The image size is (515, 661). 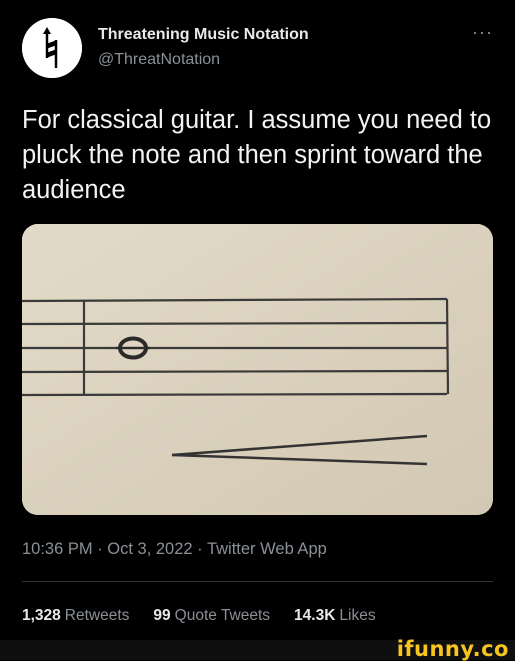 What do you see at coordinates (357, 615) in the screenshot?
I see `likes-label: Likes` at bounding box center [357, 615].